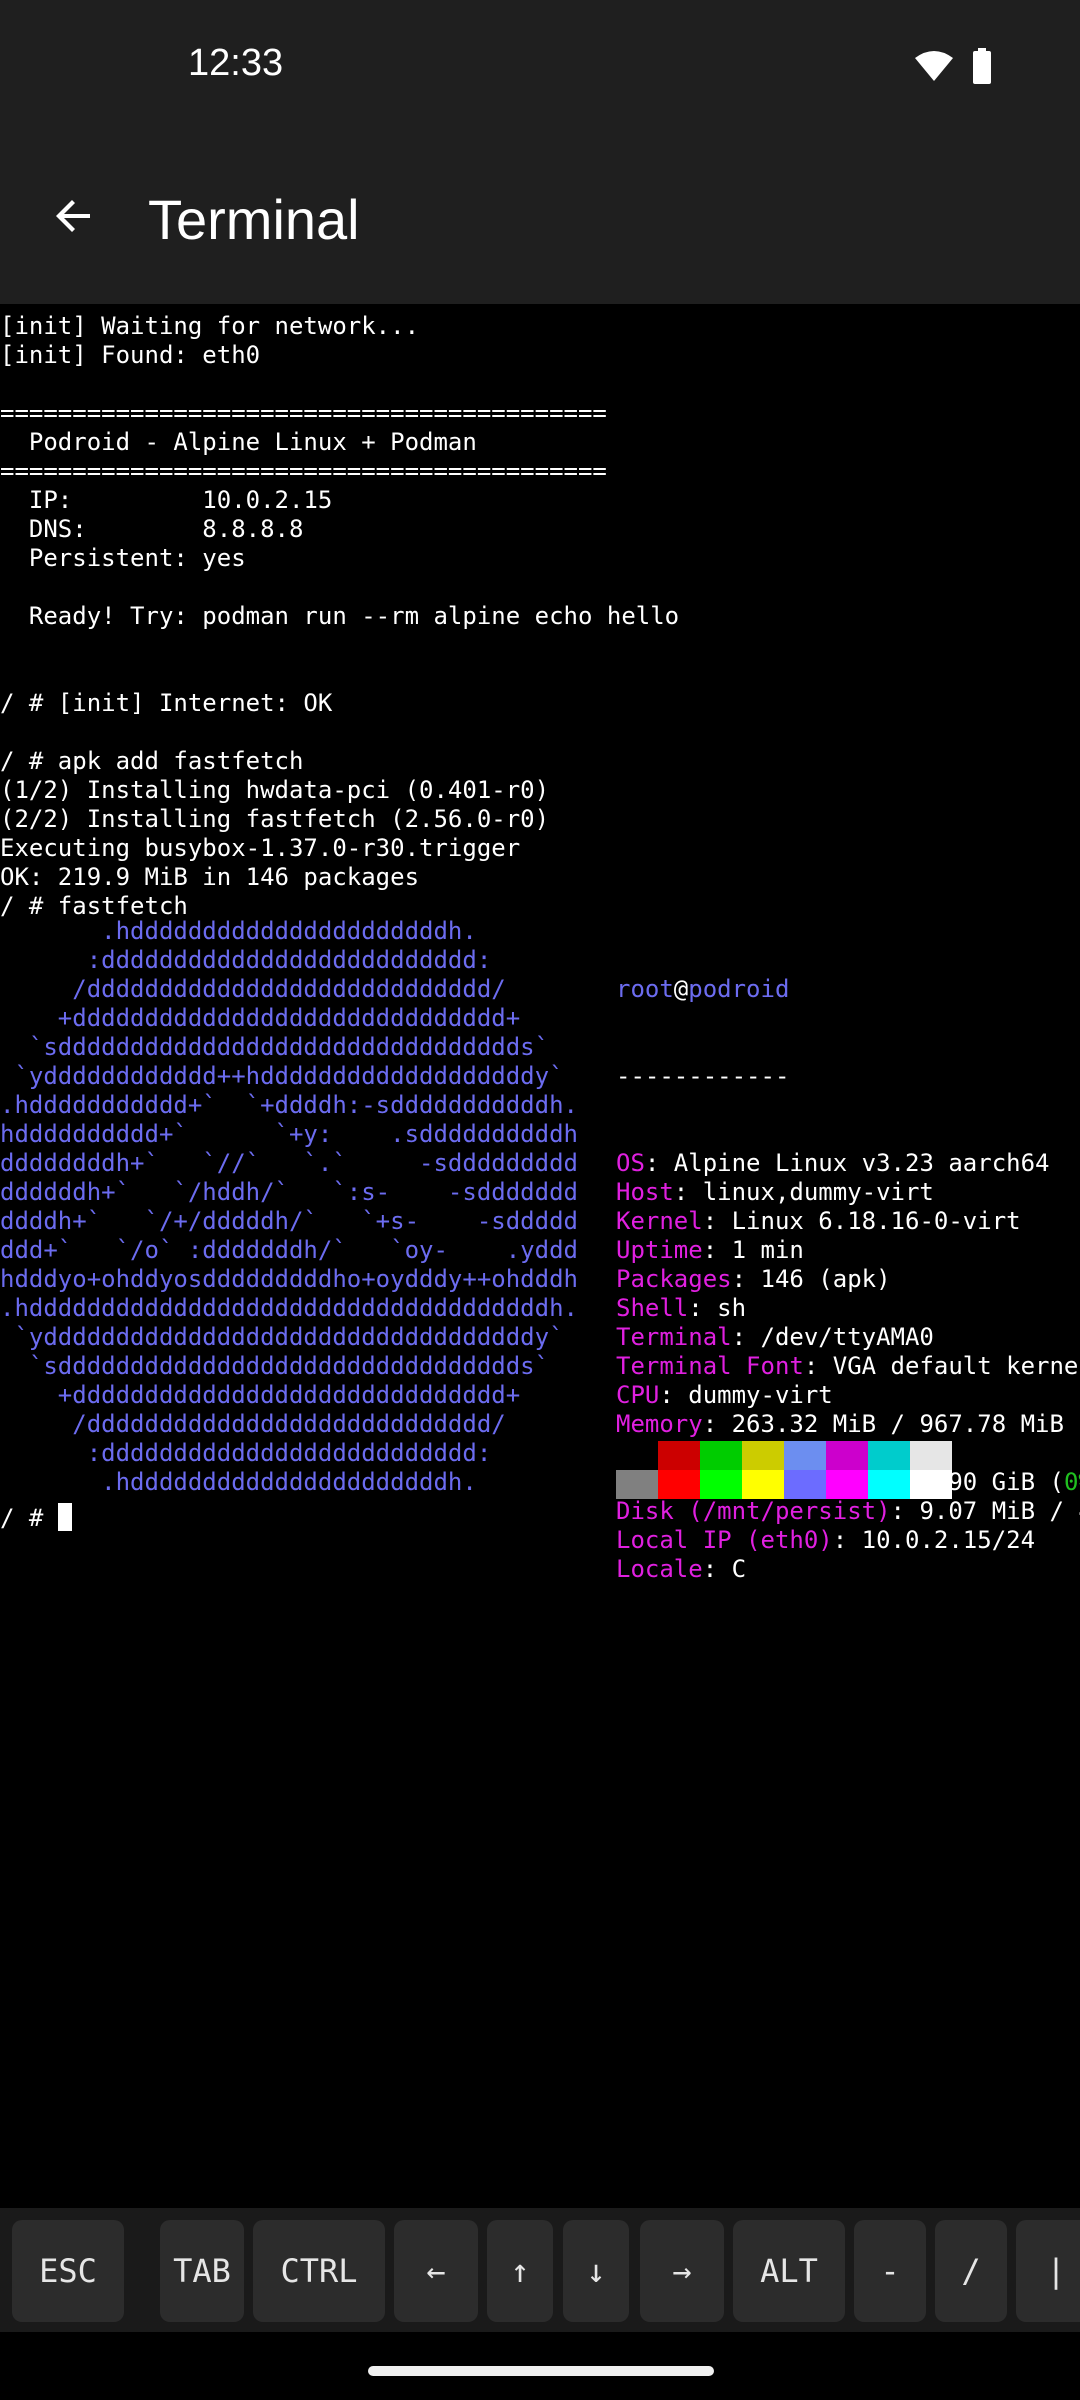 The height and width of the screenshot is (2400, 1080). Describe the element at coordinates (289, 1221) in the screenshot. I see `ascii-art-line: ddddh+` `/+/dddddh/` `+s- -sddddd` at that location.